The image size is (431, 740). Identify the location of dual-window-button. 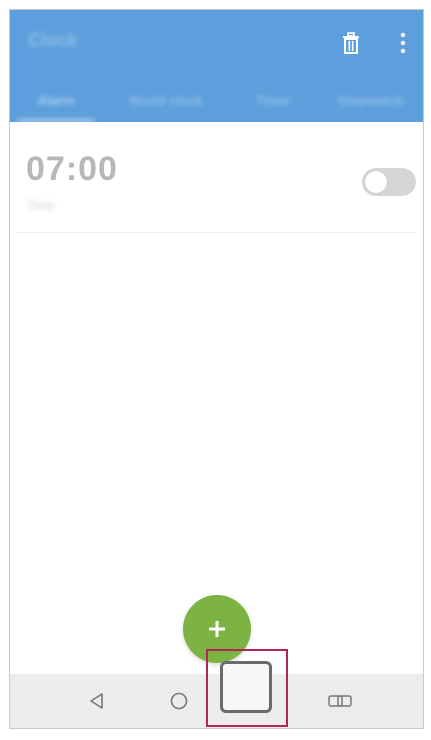
(340, 701).